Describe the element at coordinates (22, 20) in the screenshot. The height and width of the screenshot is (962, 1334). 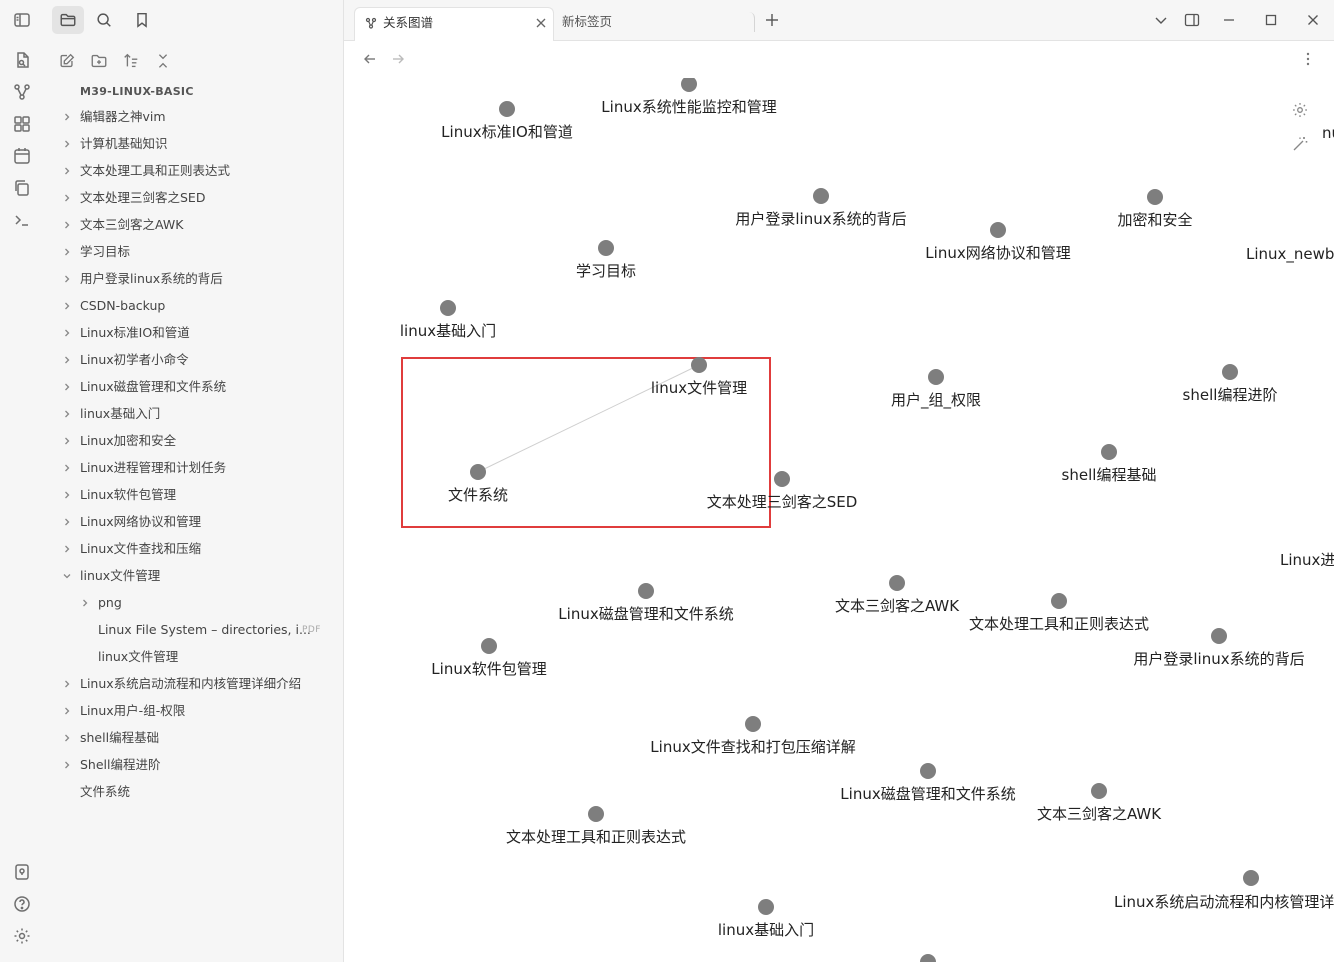
I see `sidebar-toggle-icon` at that location.